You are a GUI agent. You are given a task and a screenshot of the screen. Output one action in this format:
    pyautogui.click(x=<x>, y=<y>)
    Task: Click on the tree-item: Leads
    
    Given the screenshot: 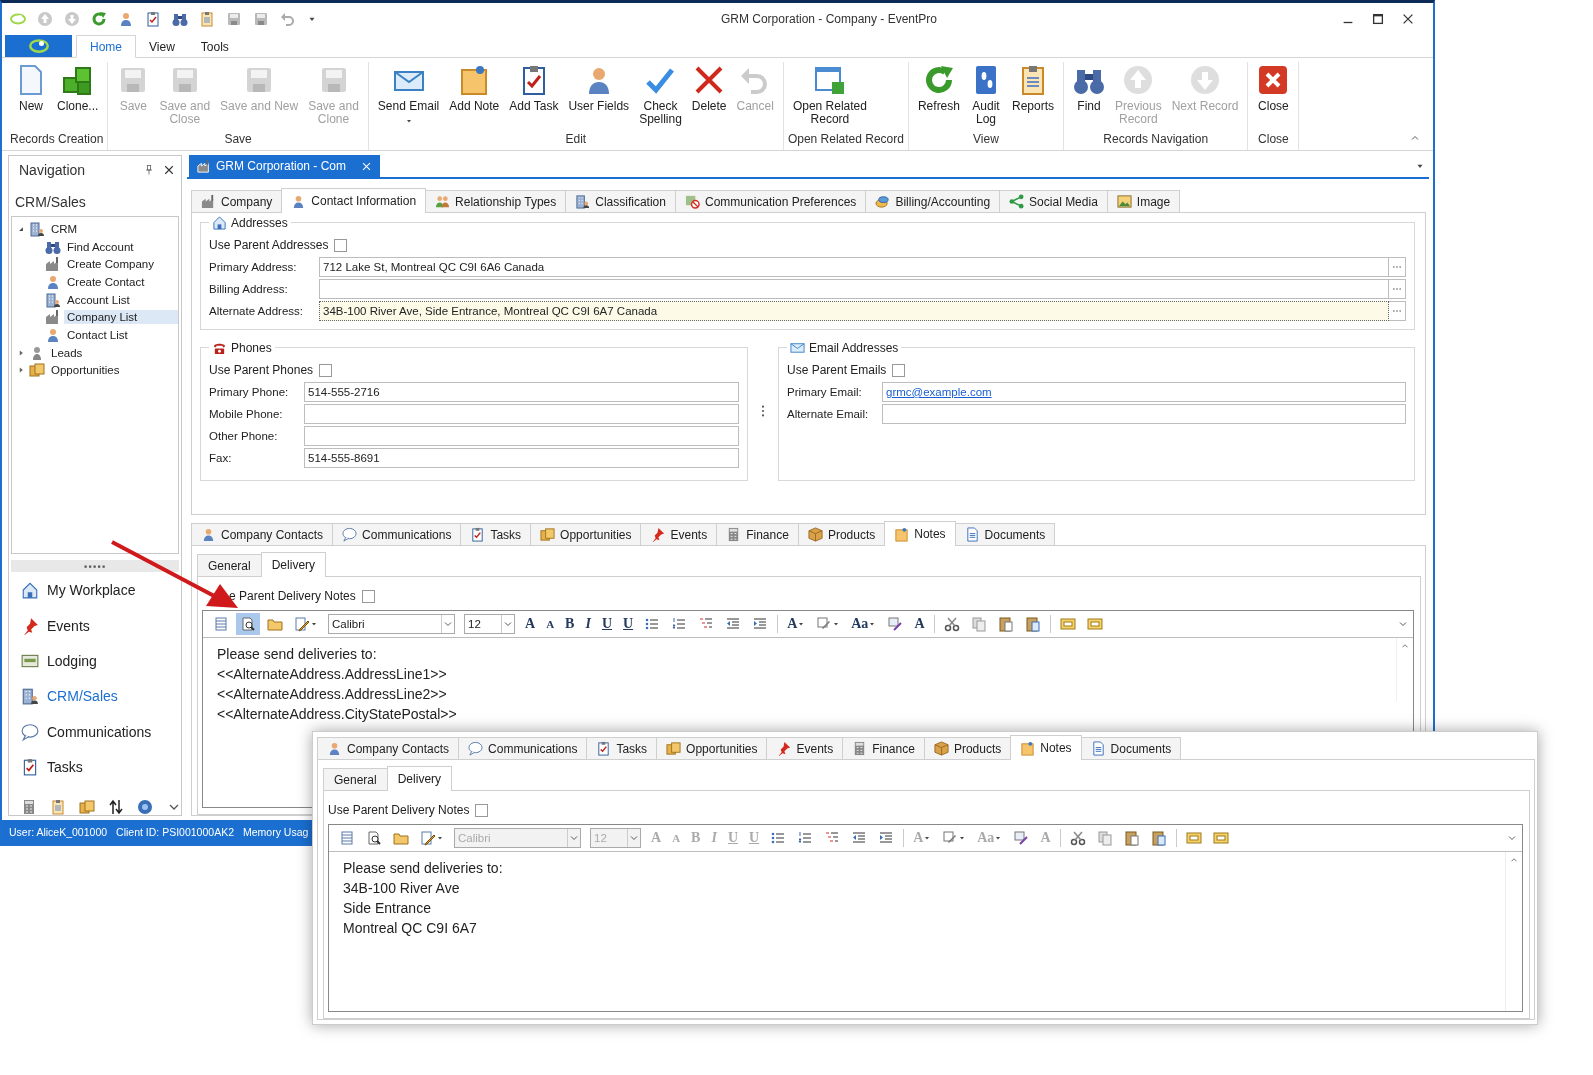 What is the action you would take?
    pyautogui.click(x=113, y=352)
    